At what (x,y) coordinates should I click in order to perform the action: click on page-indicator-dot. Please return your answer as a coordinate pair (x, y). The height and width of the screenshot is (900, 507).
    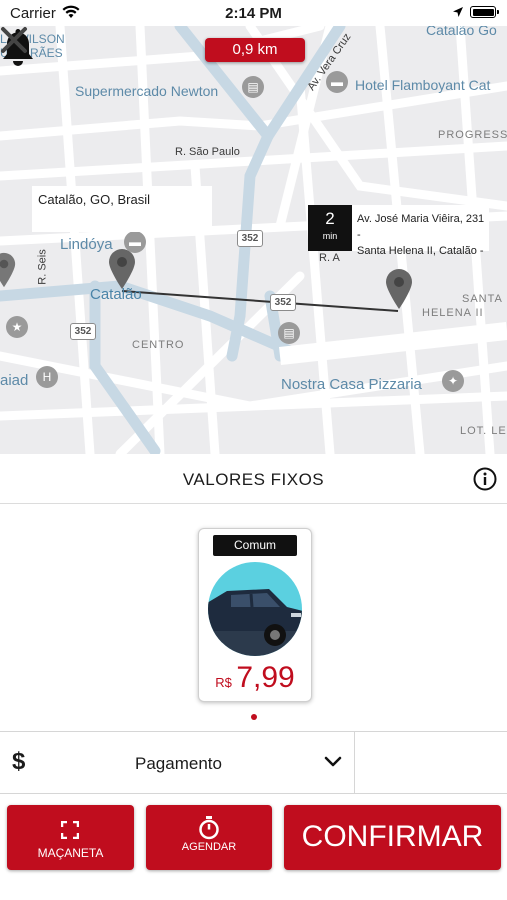
    Looking at the image, I should click on (254, 717).